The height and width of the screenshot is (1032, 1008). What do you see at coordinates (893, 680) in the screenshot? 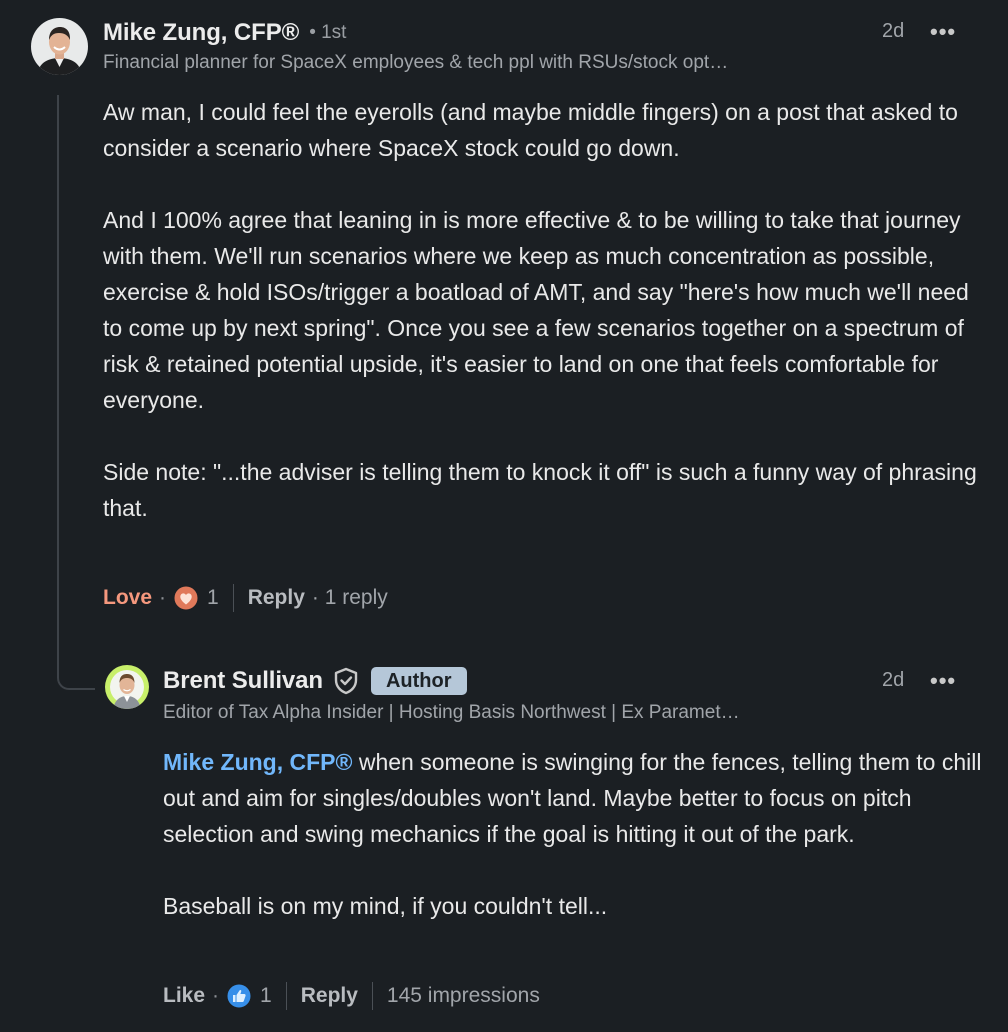
I see `reply-timestamp: 2d` at bounding box center [893, 680].